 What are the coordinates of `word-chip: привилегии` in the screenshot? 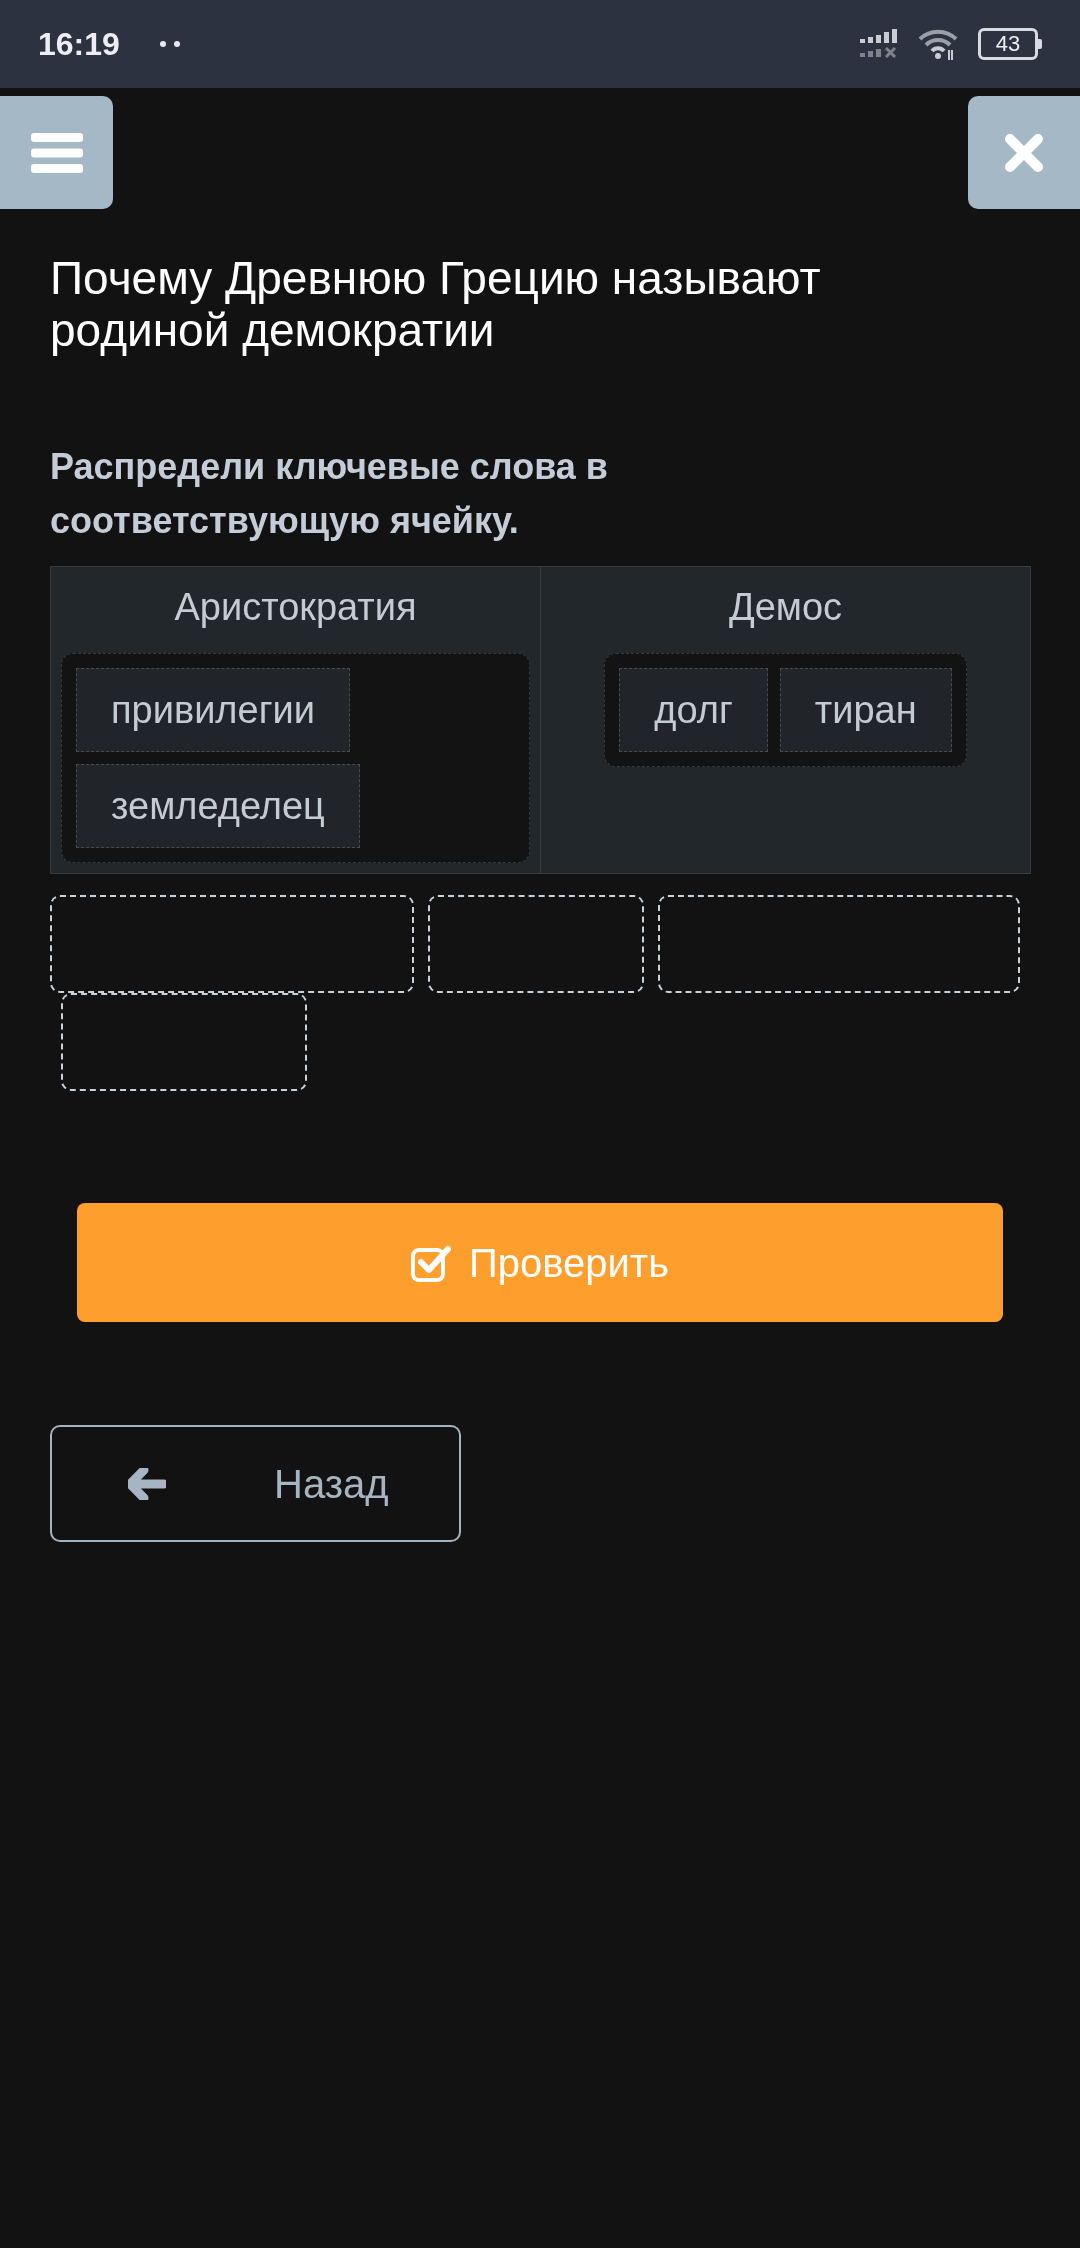 It's located at (213, 710).